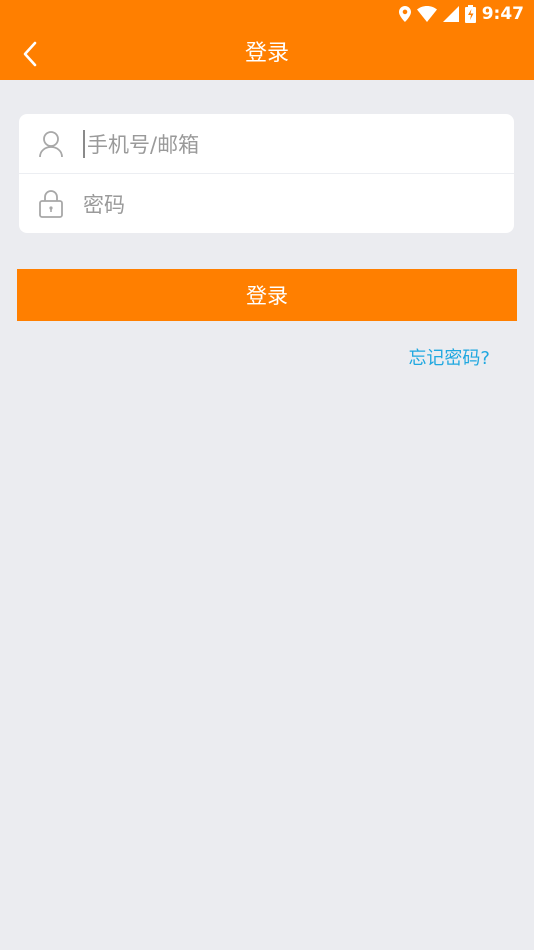 This screenshot has height=950, width=534. What do you see at coordinates (104, 204) in the screenshot?
I see `password-placeholder: 密码` at bounding box center [104, 204].